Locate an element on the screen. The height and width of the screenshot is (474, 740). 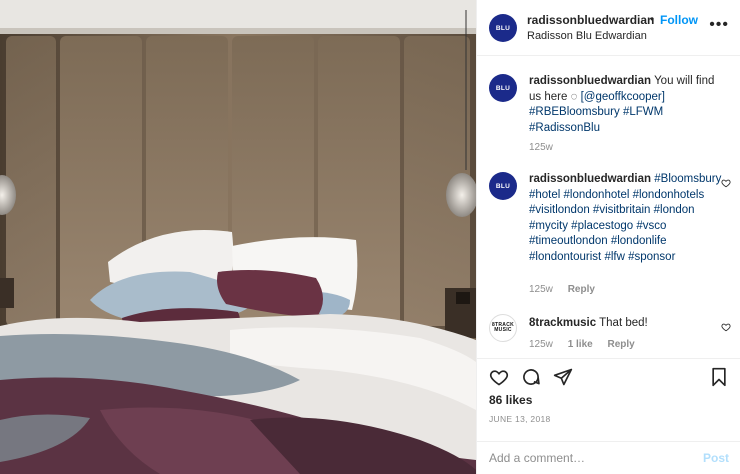
hashtag-list: #RBEBloomsbury #LFWM #RadissonBlu is located at coordinates (596, 120).